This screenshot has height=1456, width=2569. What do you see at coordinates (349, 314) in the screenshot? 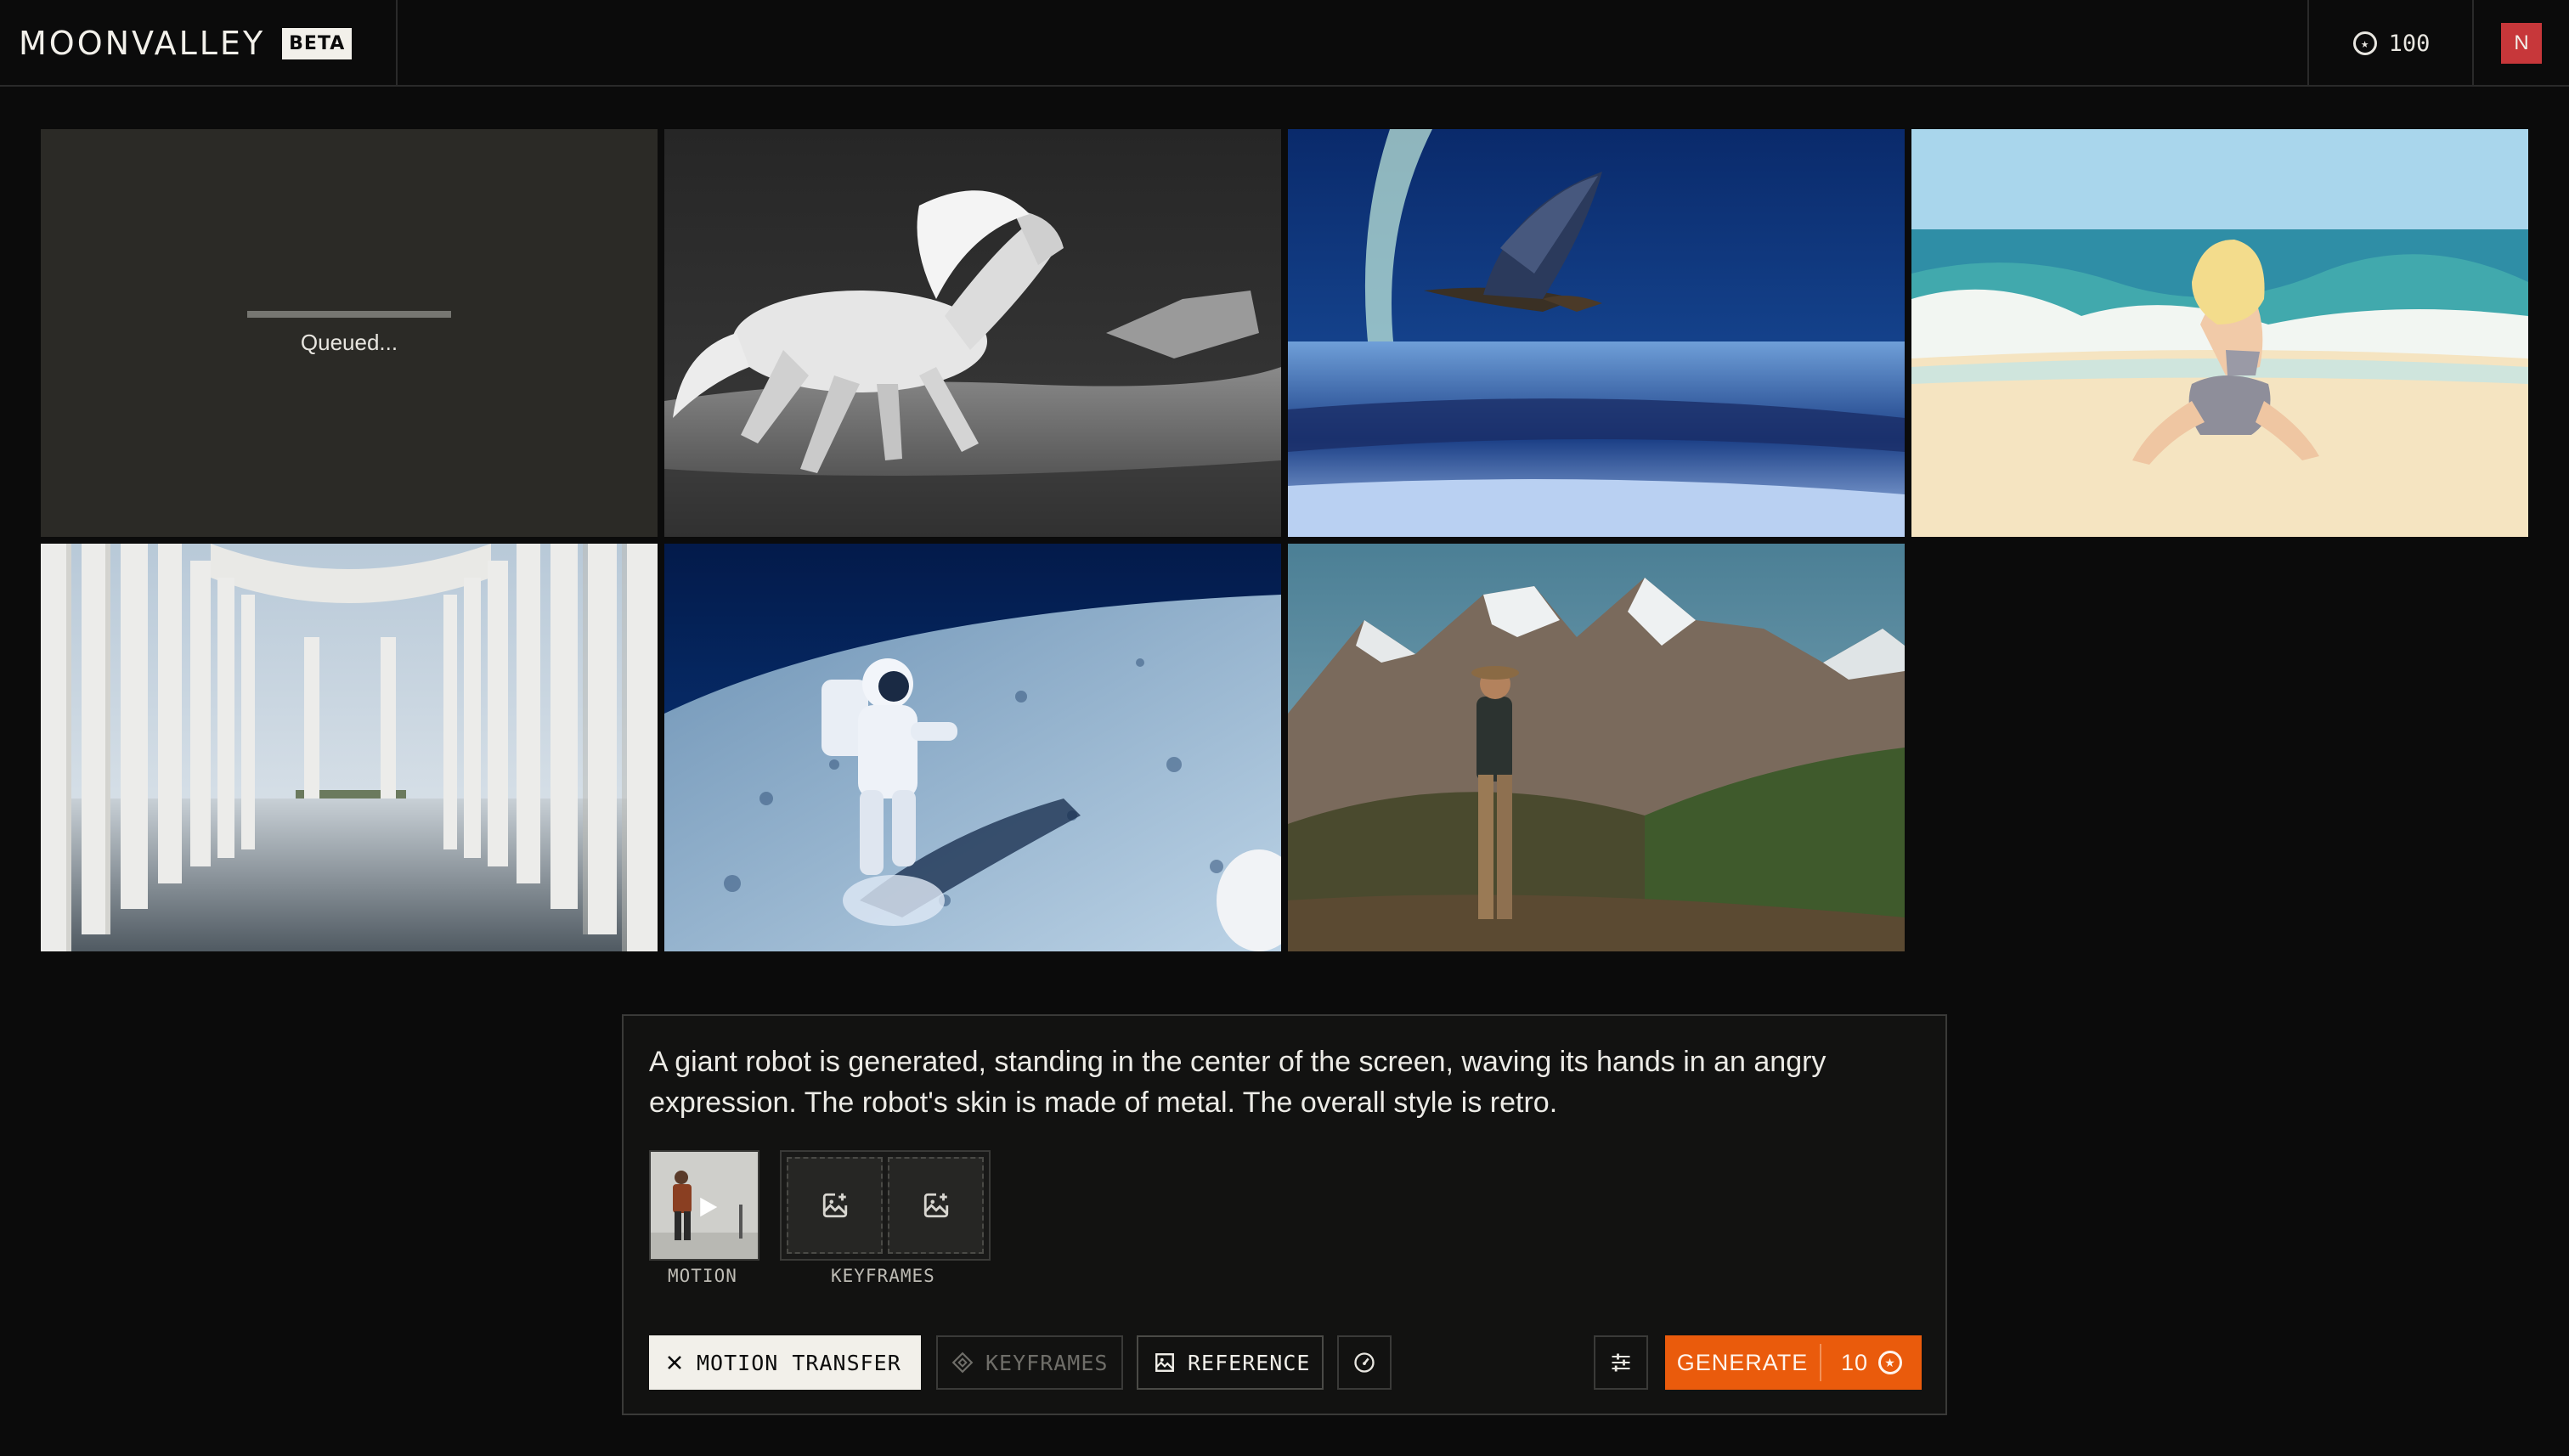
I see `queue-progress-bar` at bounding box center [349, 314].